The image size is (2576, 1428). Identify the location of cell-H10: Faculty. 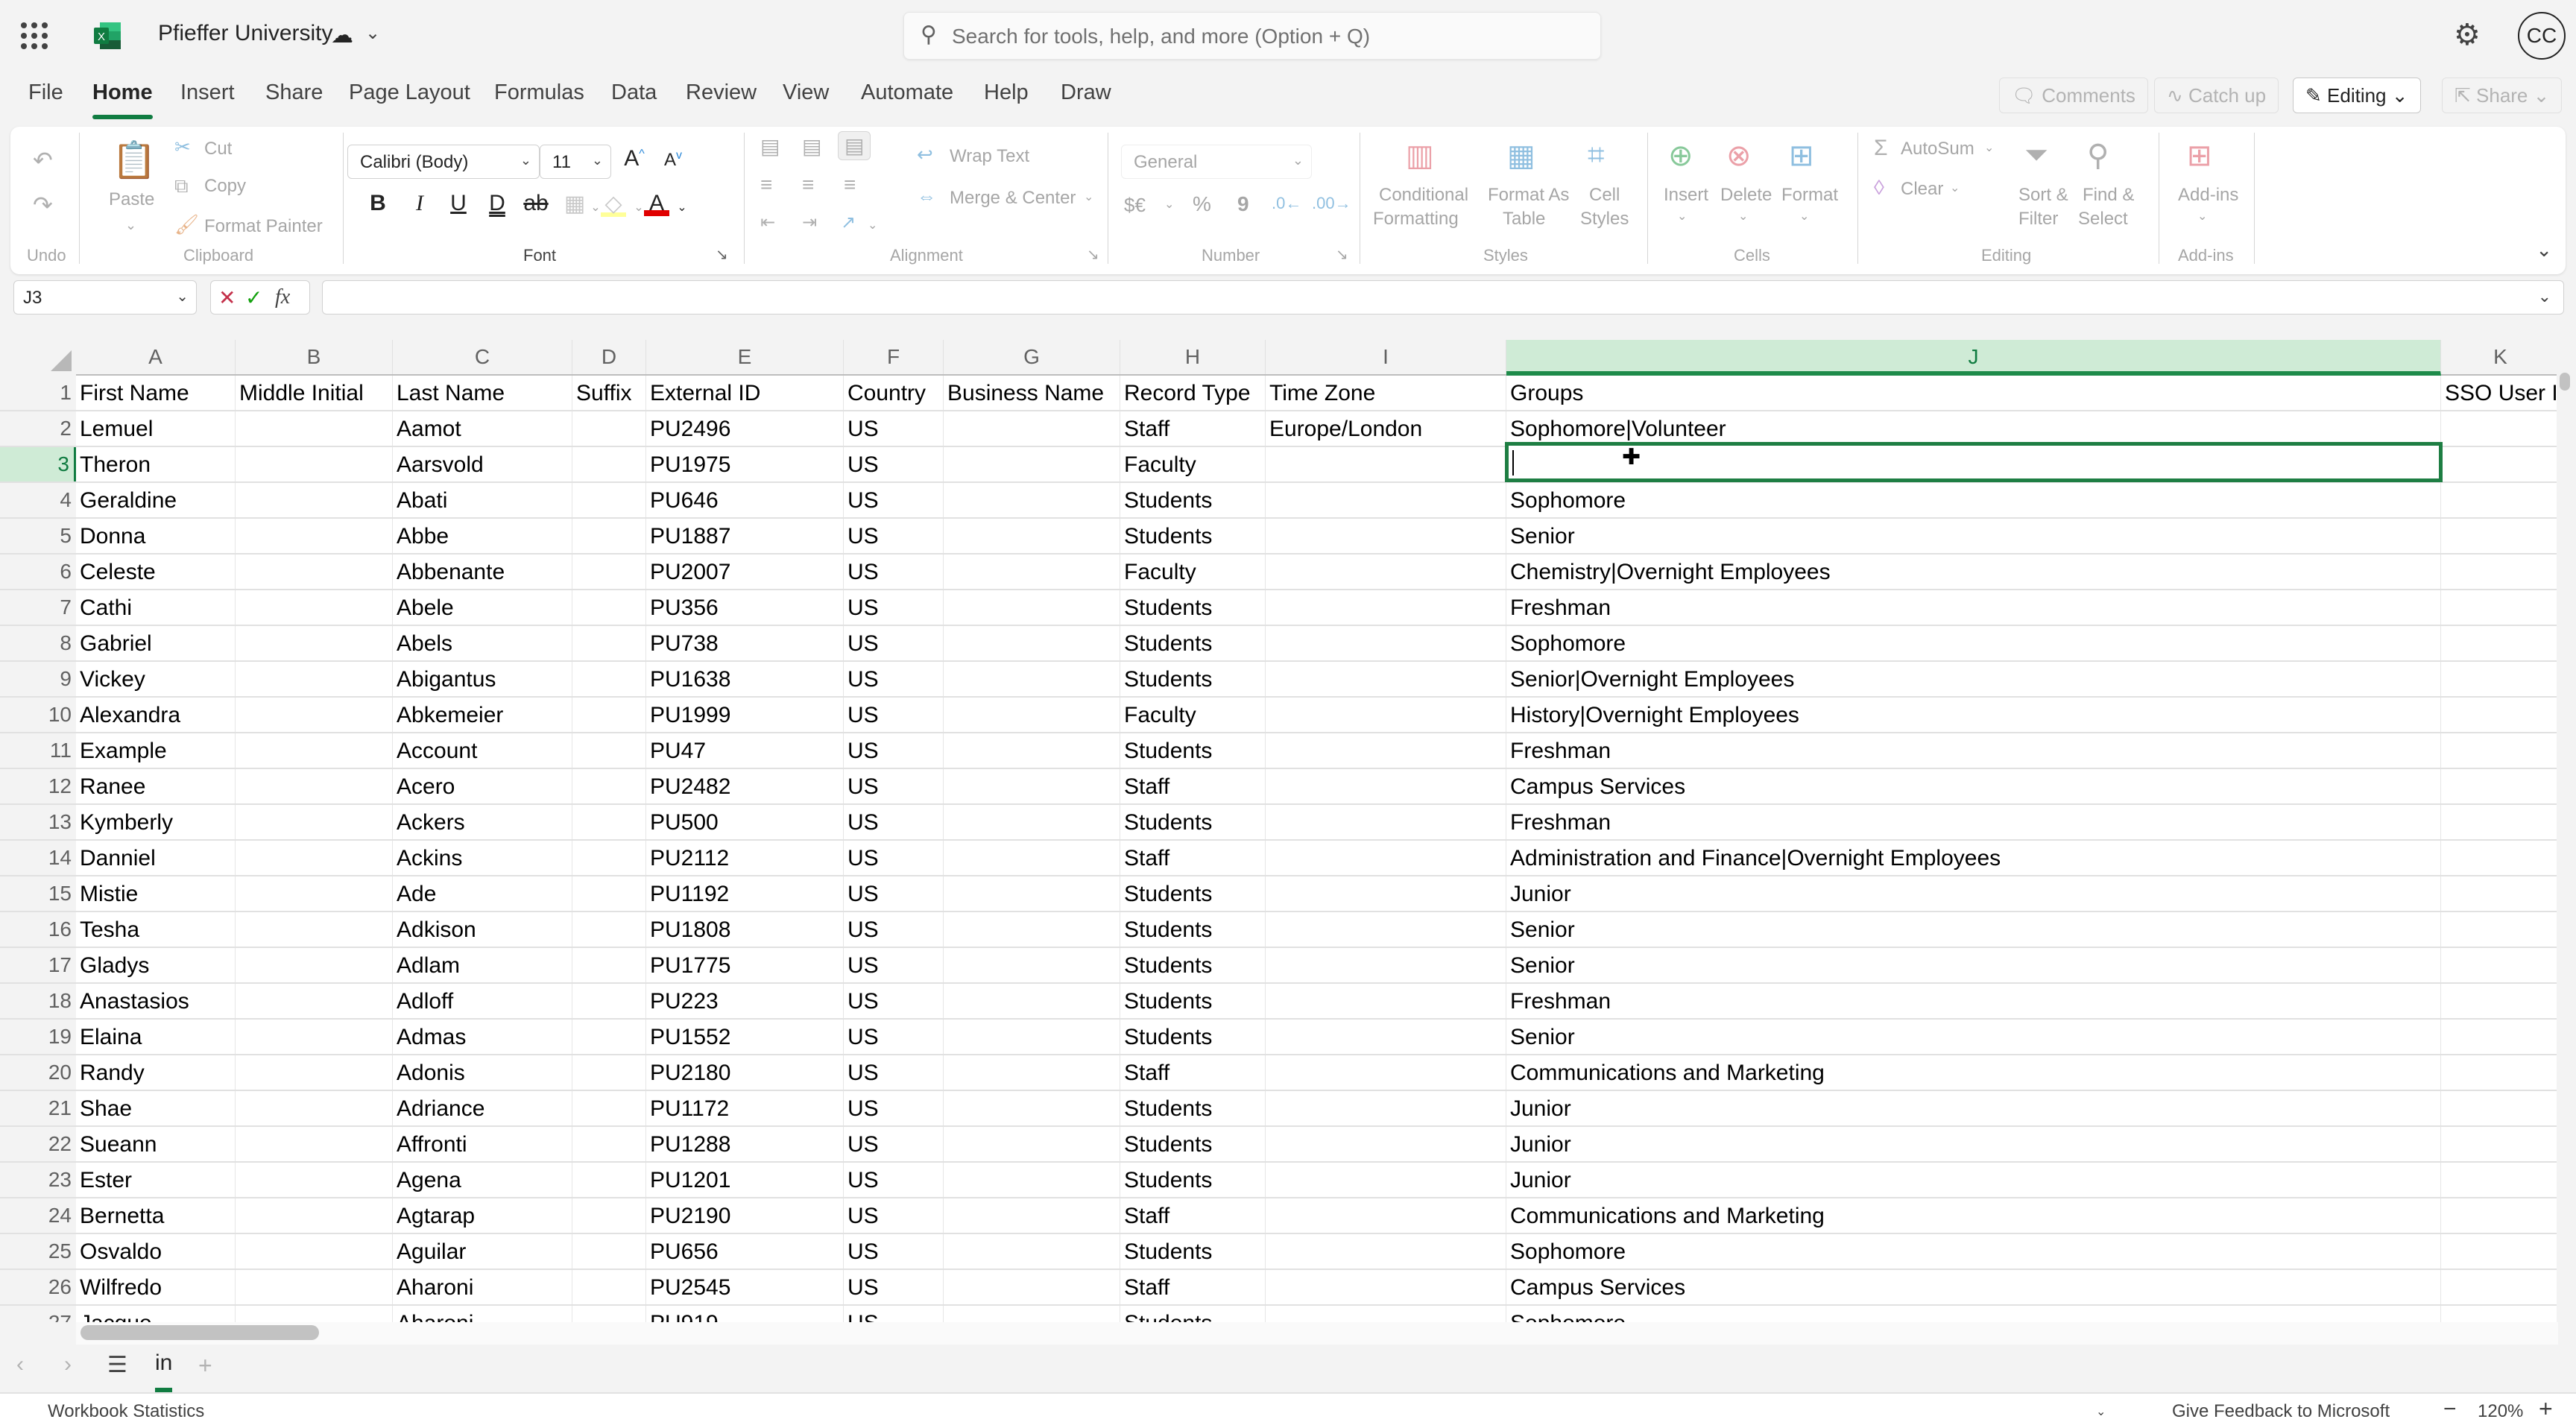
(1193, 715).